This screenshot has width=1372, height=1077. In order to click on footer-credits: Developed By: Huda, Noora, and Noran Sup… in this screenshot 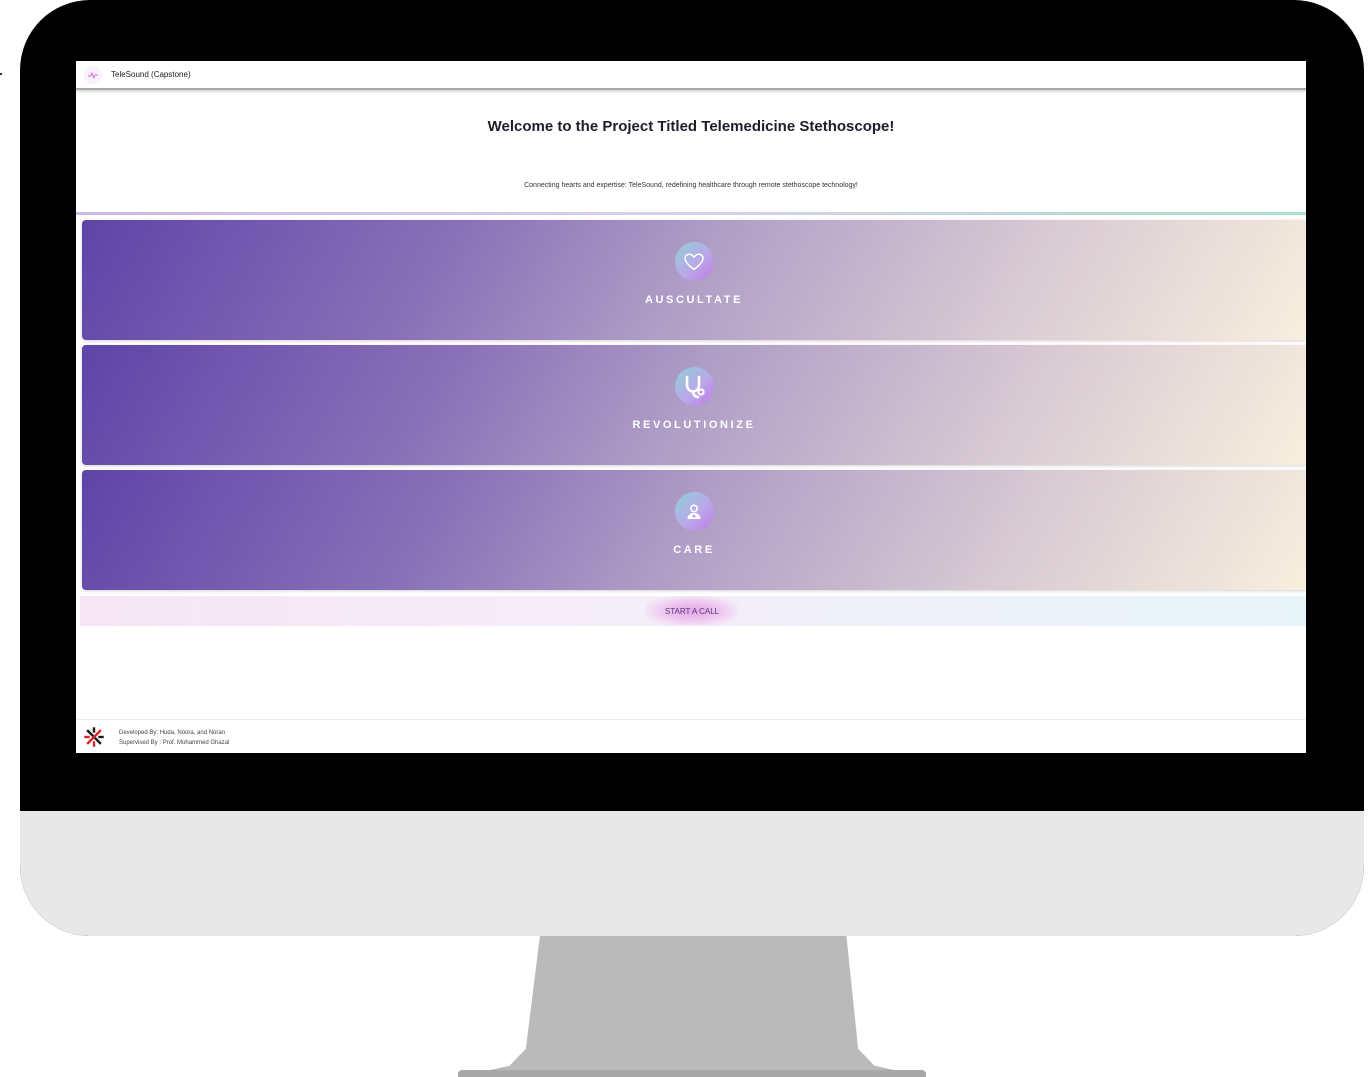, I will do `click(174, 738)`.